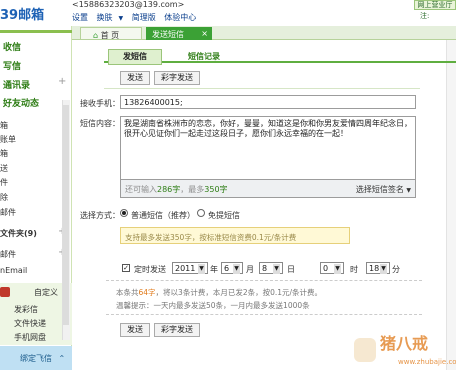 The height and width of the screenshot is (370, 456). I want to click on counter-prefix: 还可输入, so click(141, 189).